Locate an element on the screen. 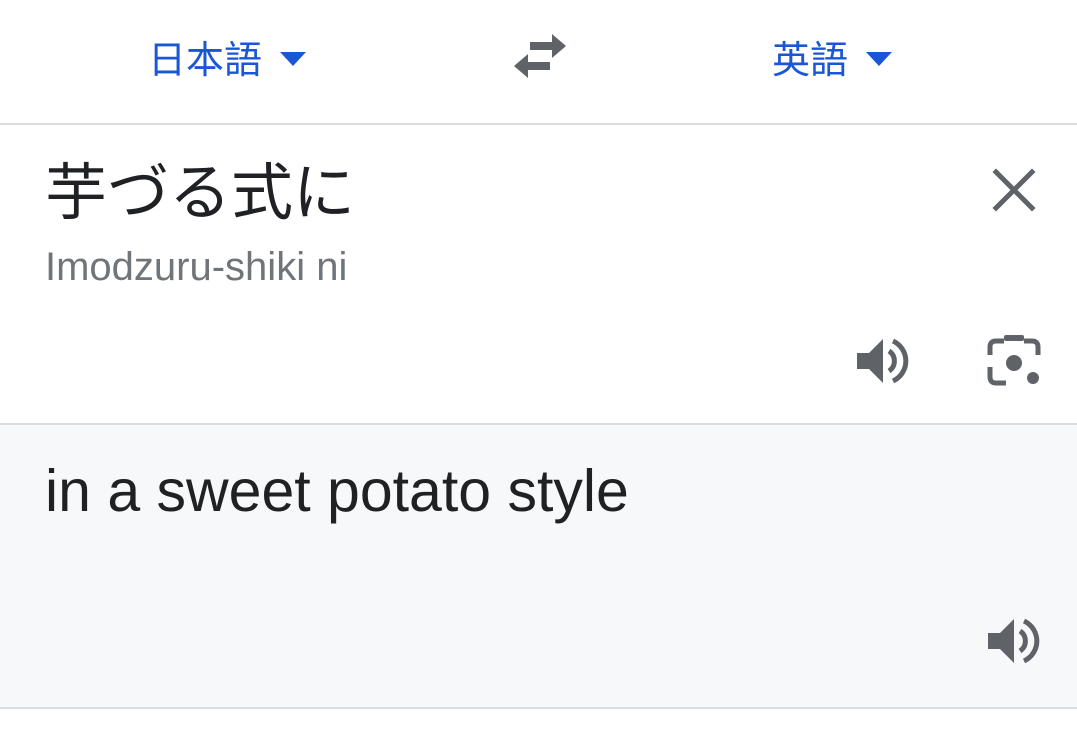 This screenshot has height=732, width=1077. clear-input-button is located at coordinates (1014, 190).